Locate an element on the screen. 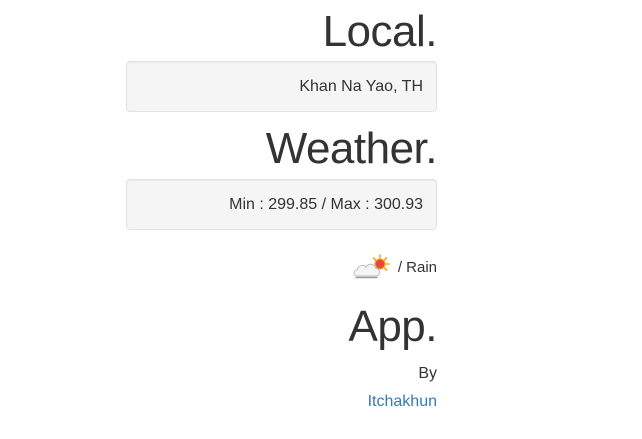 Image resolution: width=642 pixels, height=439 pixels. temperature-text: Min : 299.85 / Max : 300.93 is located at coordinates (326, 204).